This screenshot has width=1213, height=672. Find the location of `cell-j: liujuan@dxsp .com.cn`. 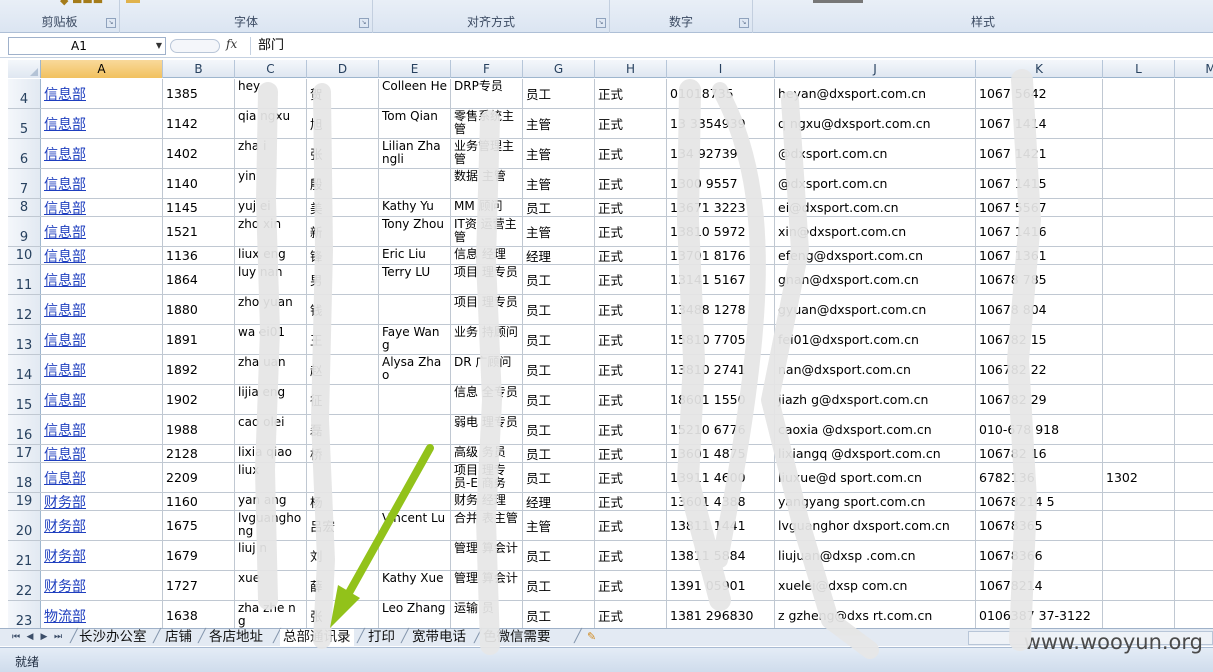

cell-j: liujuan@dxsp .com.cn is located at coordinates (875, 555).